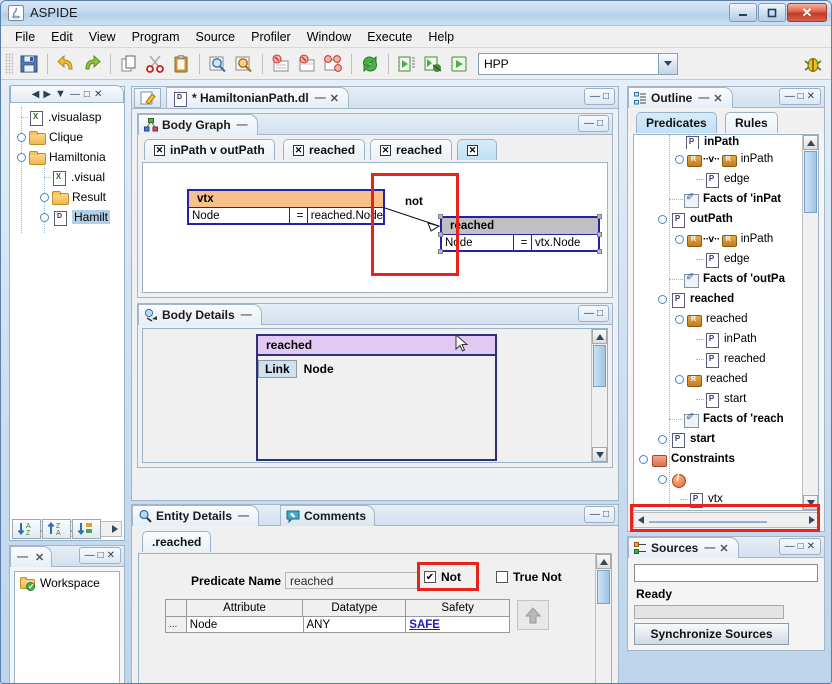 The height and width of the screenshot is (684, 832). What do you see at coordinates (328, 515) in the screenshot?
I see `tab-comments: ✎ Comments` at bounding box center [328, 515].